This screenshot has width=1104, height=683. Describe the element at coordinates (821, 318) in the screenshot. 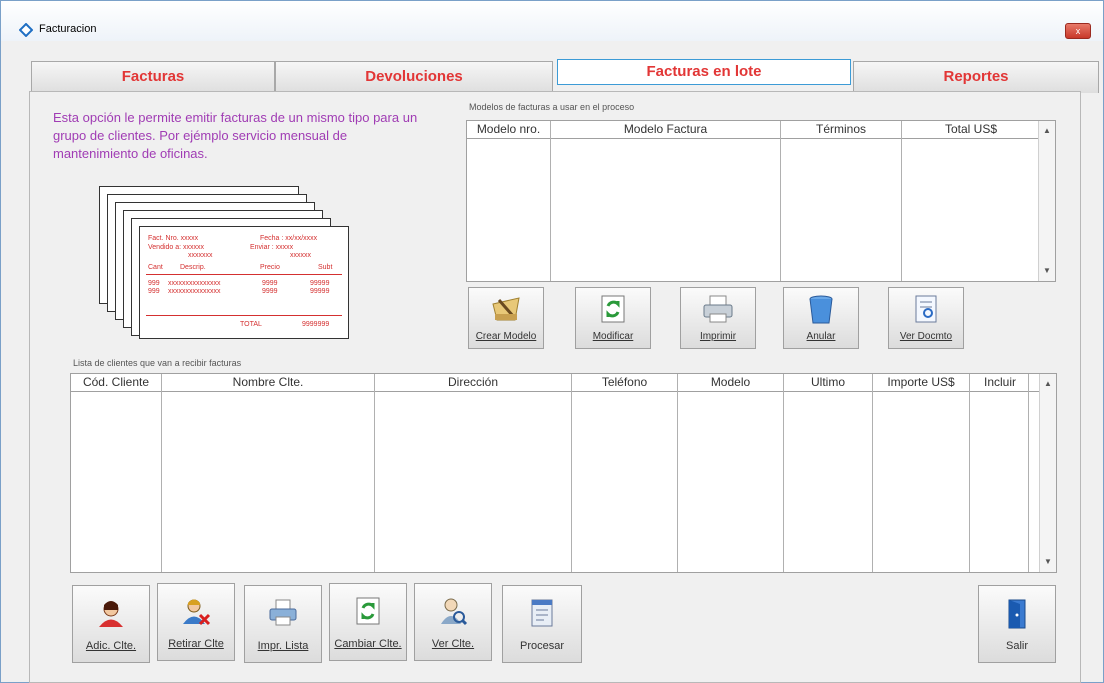

I see `cancel-model-button: Anular` at that location.